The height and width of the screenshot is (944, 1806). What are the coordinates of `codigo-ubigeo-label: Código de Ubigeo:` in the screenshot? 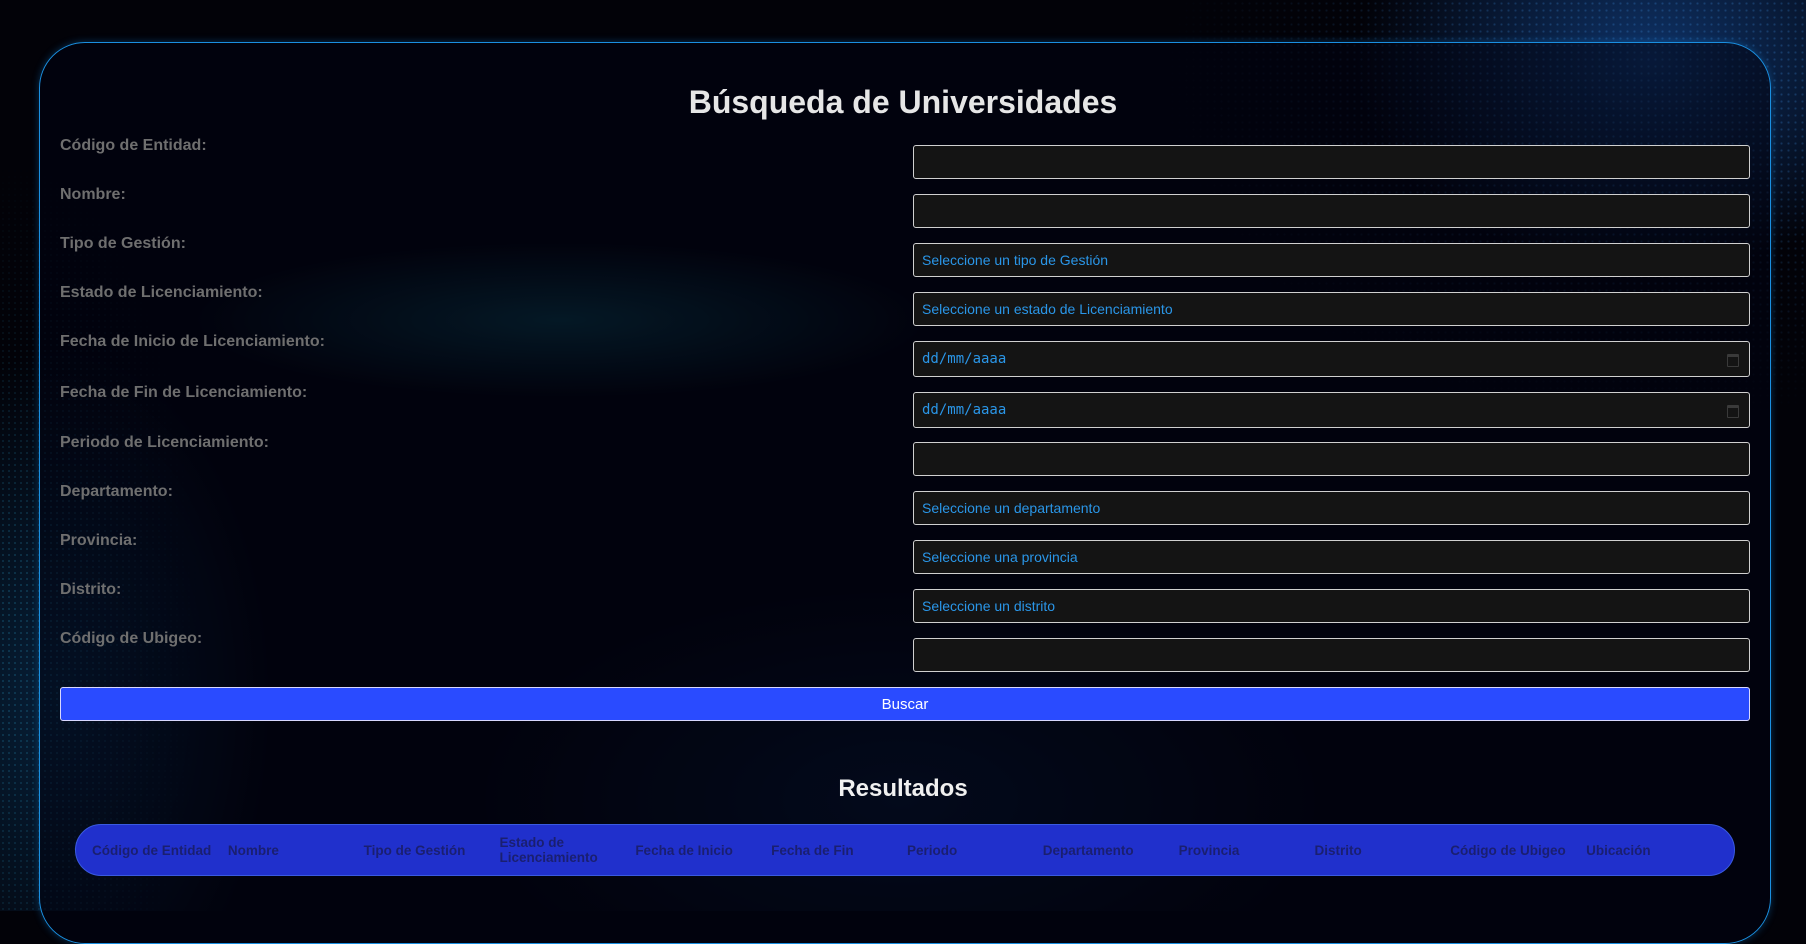 It's located at (131, 638).